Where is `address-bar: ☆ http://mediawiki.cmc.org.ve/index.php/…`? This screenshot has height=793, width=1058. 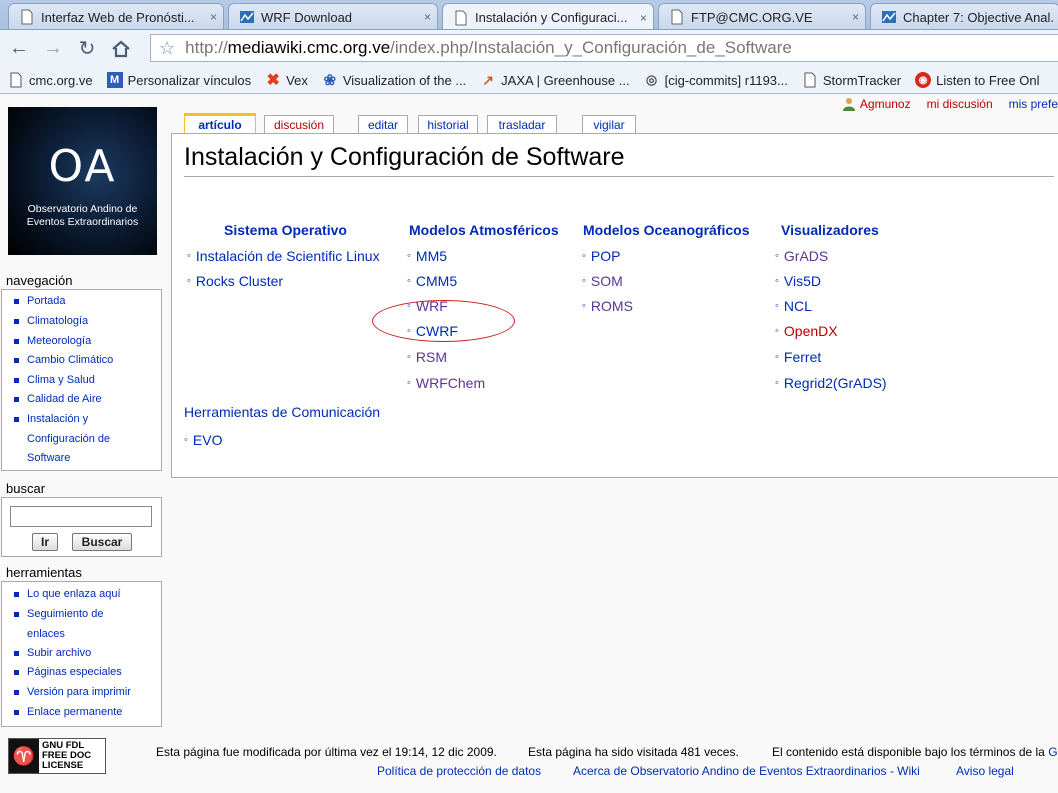 address-bar: ☆ http://mediawiki.cmc.org.ve/index.php/… is located at coordinates (604, 48).